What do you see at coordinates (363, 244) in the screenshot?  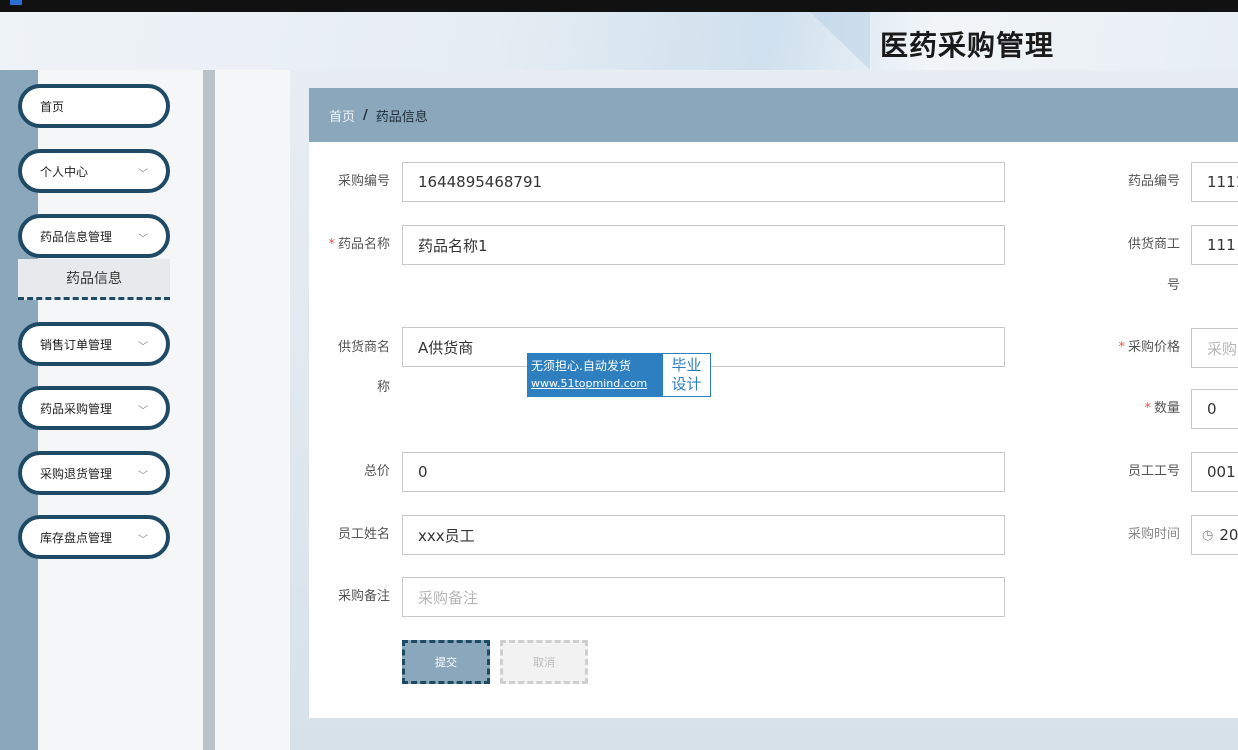 I see `drug-name-label-text: 药品名称` at bounding box center [363, 244].